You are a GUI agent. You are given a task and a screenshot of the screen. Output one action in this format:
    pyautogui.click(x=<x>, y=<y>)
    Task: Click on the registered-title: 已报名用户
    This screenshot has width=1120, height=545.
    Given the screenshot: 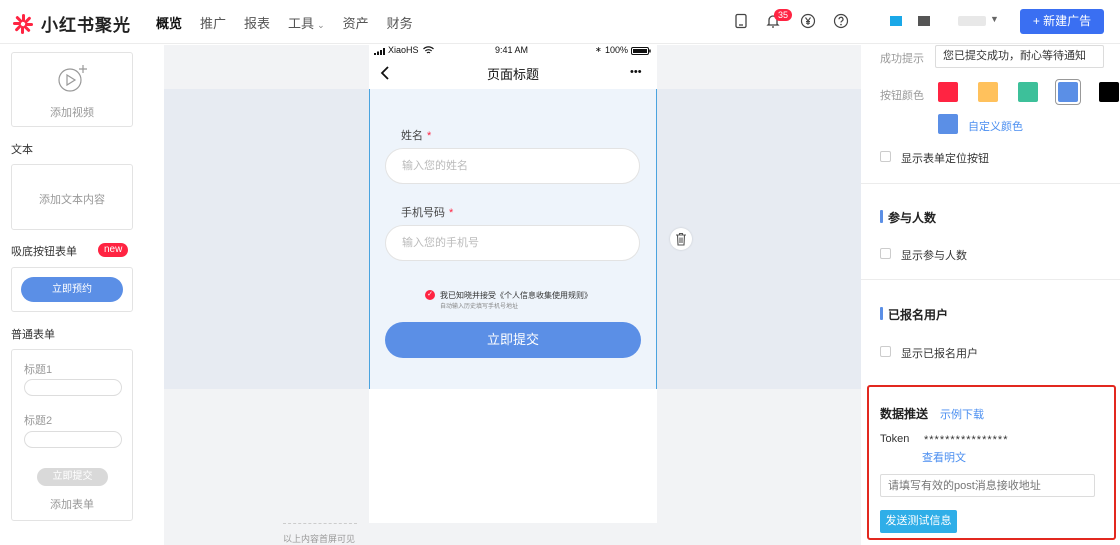 What is the action you would take?
    pyautogui.click(x=918, y=315)
    